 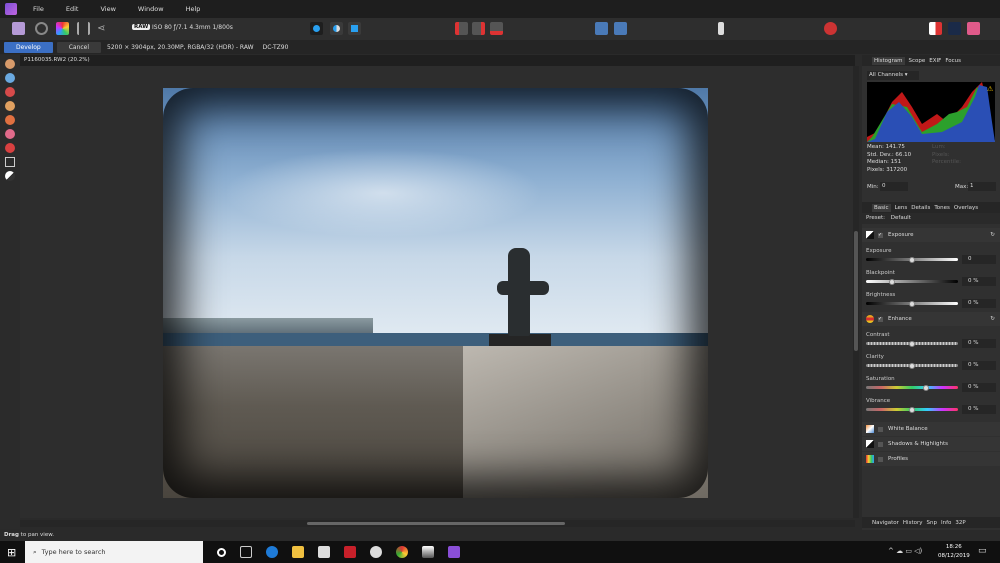 What do you see at coordinates (979, 387) in the screenshot?
I see `saturation-value: 0 %` at bounding box center [979, 387].